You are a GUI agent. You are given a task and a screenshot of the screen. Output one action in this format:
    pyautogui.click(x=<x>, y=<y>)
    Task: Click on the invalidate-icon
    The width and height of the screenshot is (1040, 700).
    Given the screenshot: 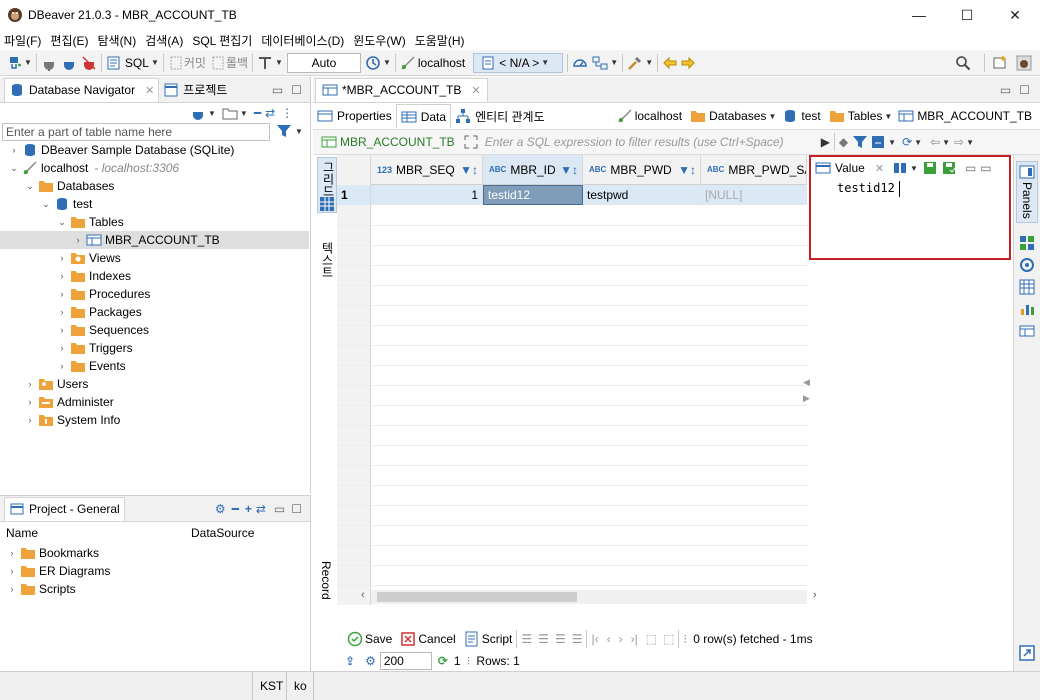 What is the action you would take?
    pyautogui.click(x=69, y=63)
    